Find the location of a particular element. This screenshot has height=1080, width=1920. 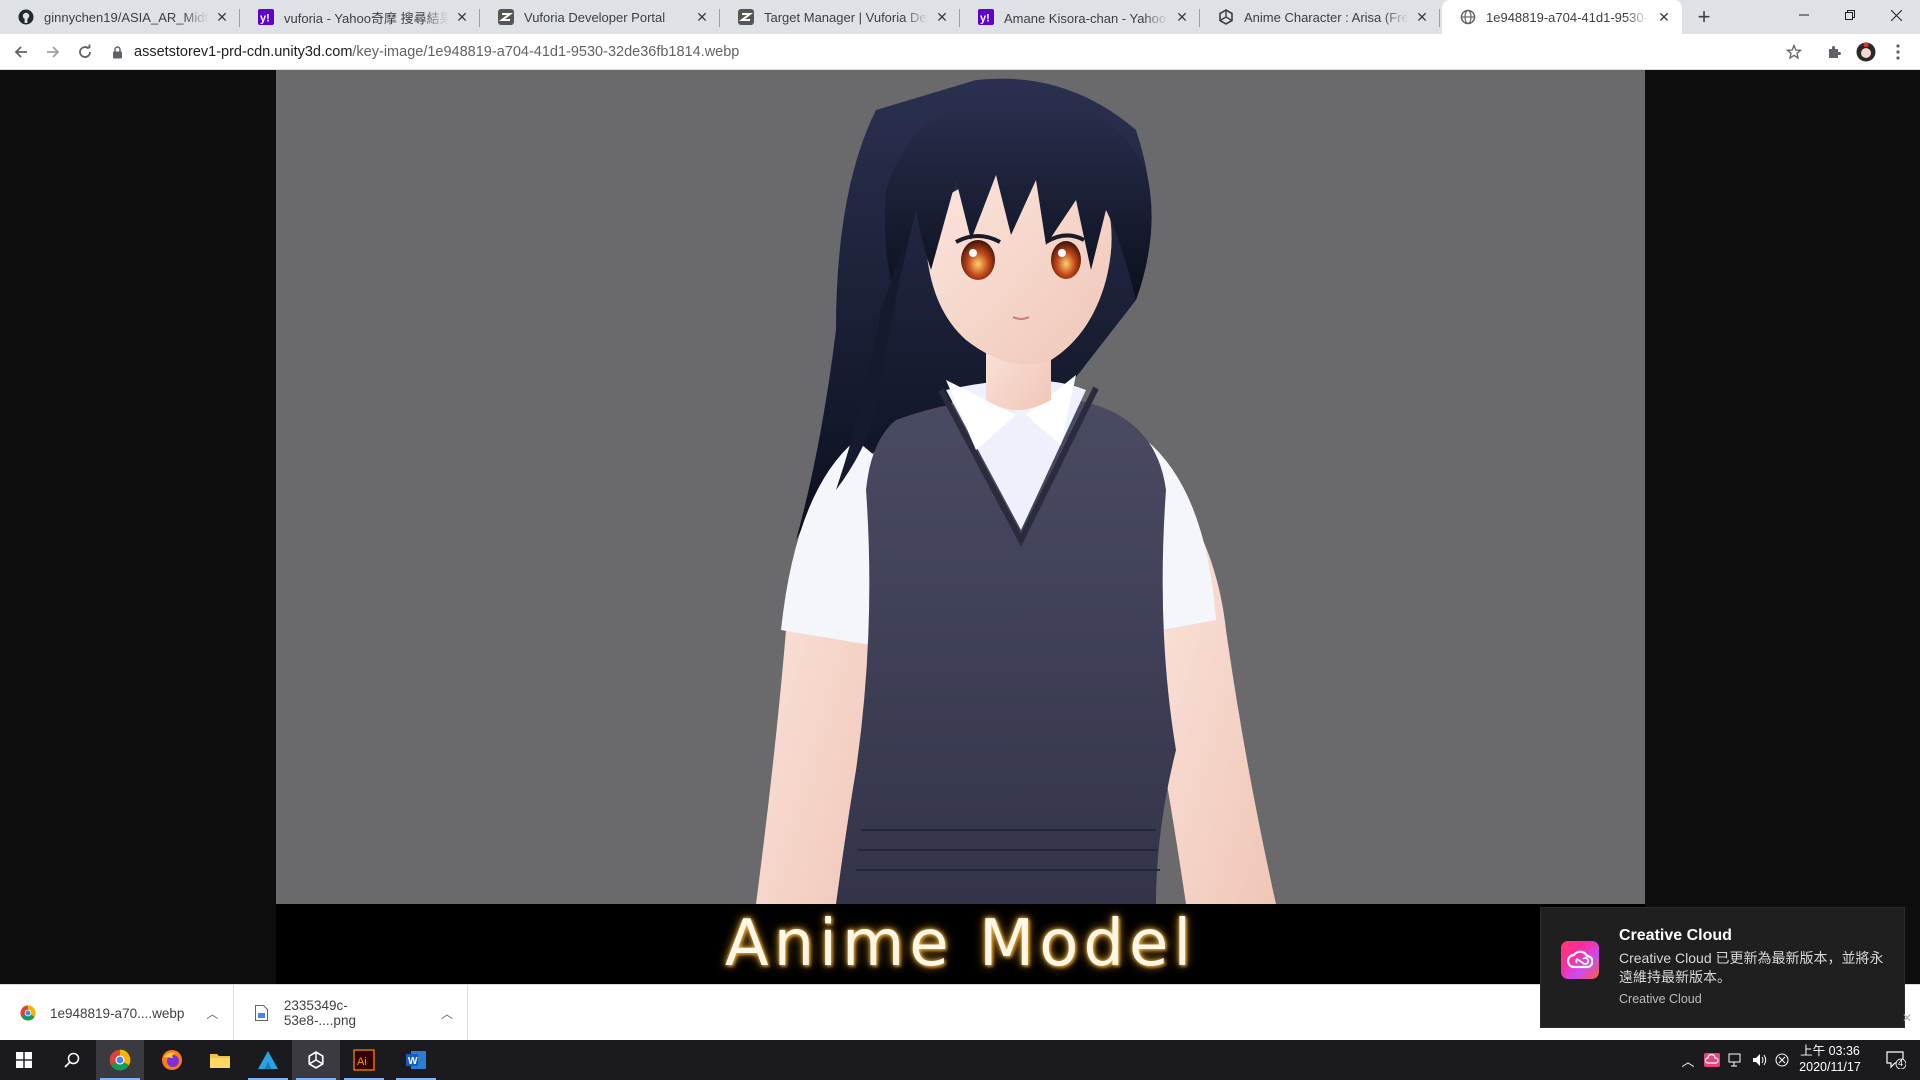

taskbar-word: W is located at coordinates (416, 1060).